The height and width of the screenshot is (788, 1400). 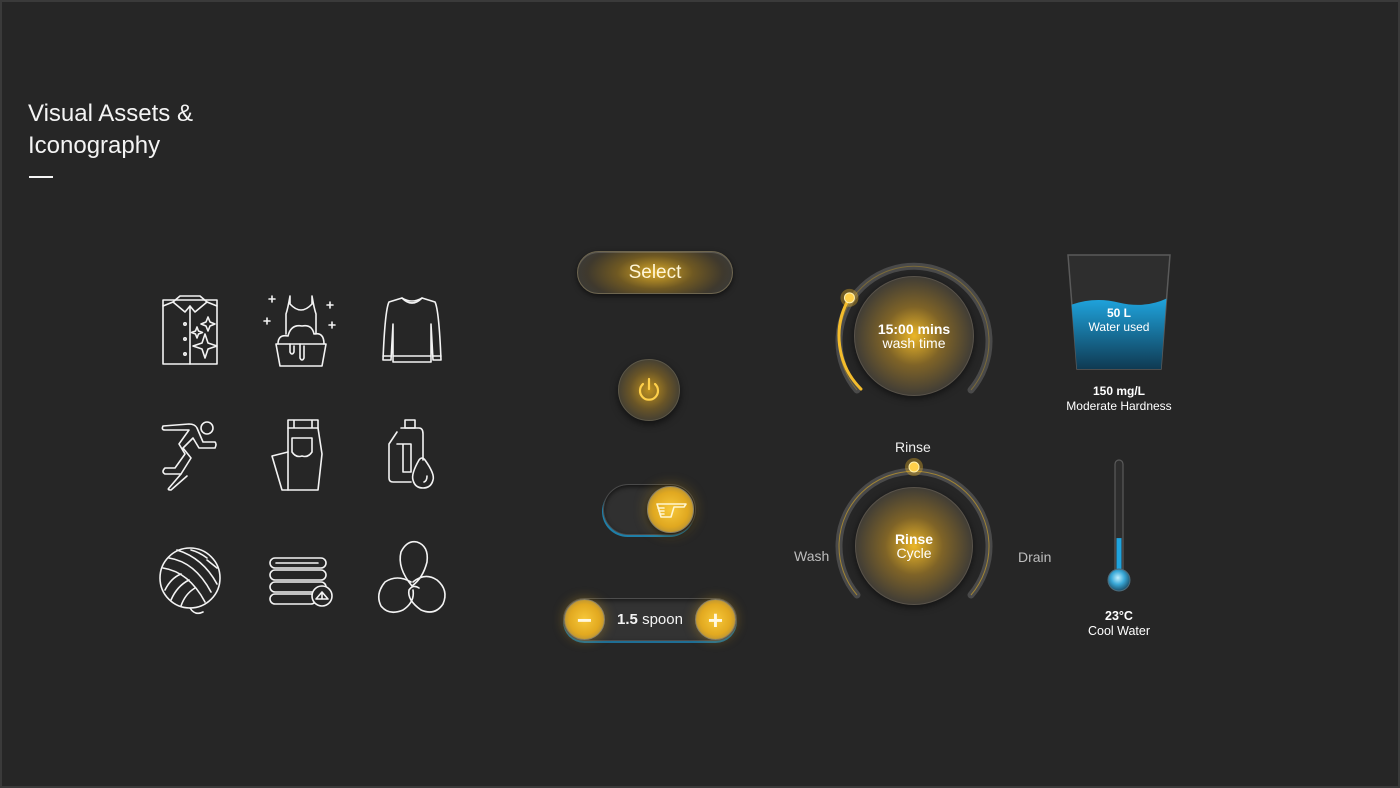 I want to click on hardness-label: Moderate Hardness, so click(x=1119, y=406).